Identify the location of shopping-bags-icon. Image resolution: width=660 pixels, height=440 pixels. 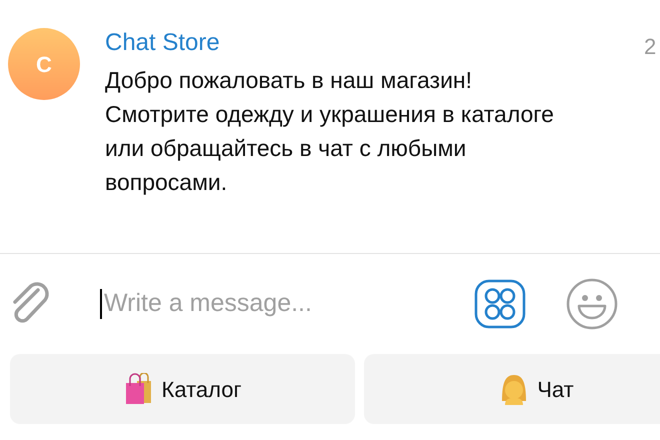
(139, 389).